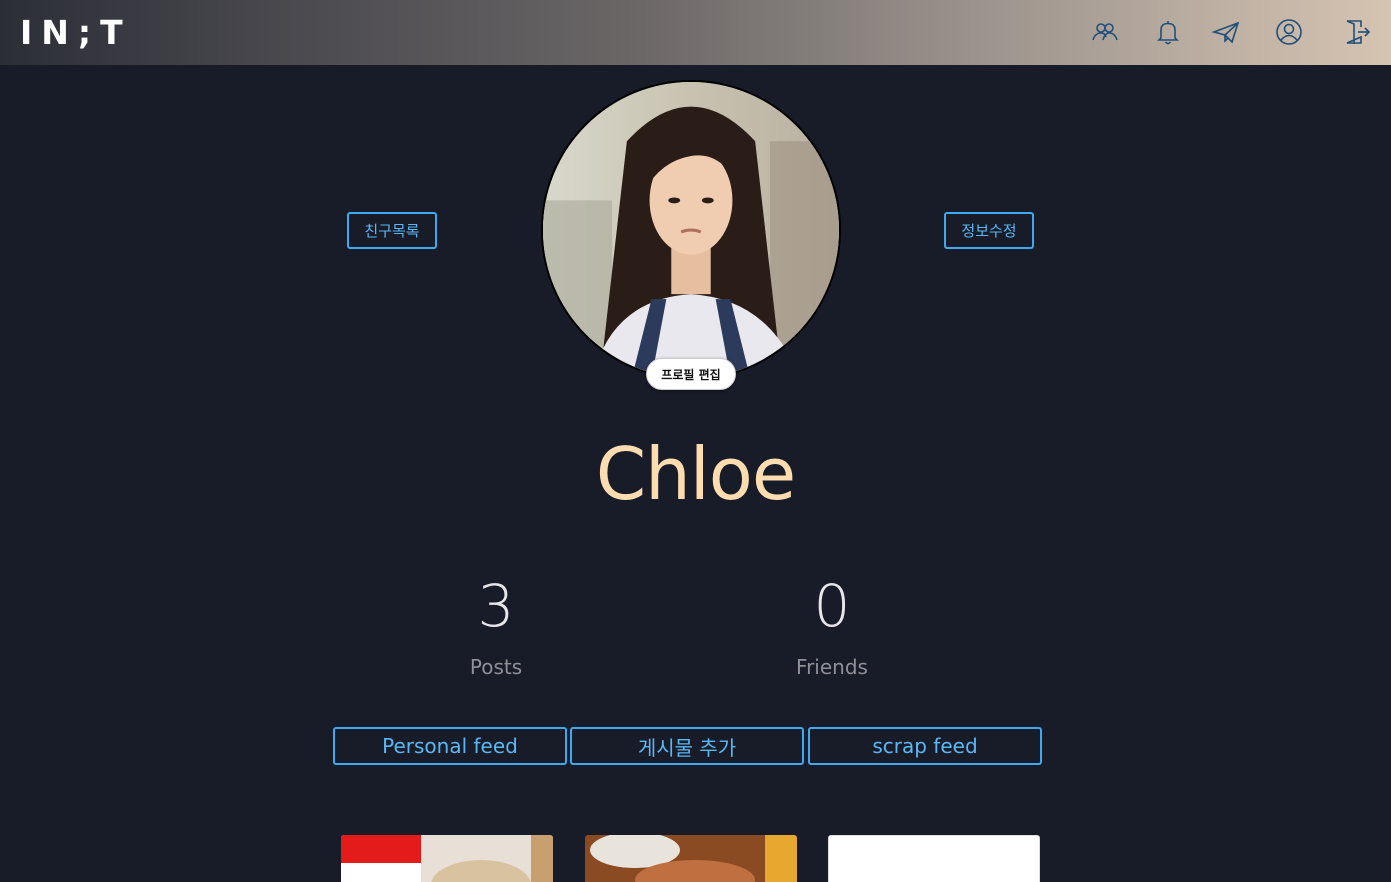  Describe the element at coordinates (1226, 32) in the screenshot. I see `paper-plane-icon` at that location.